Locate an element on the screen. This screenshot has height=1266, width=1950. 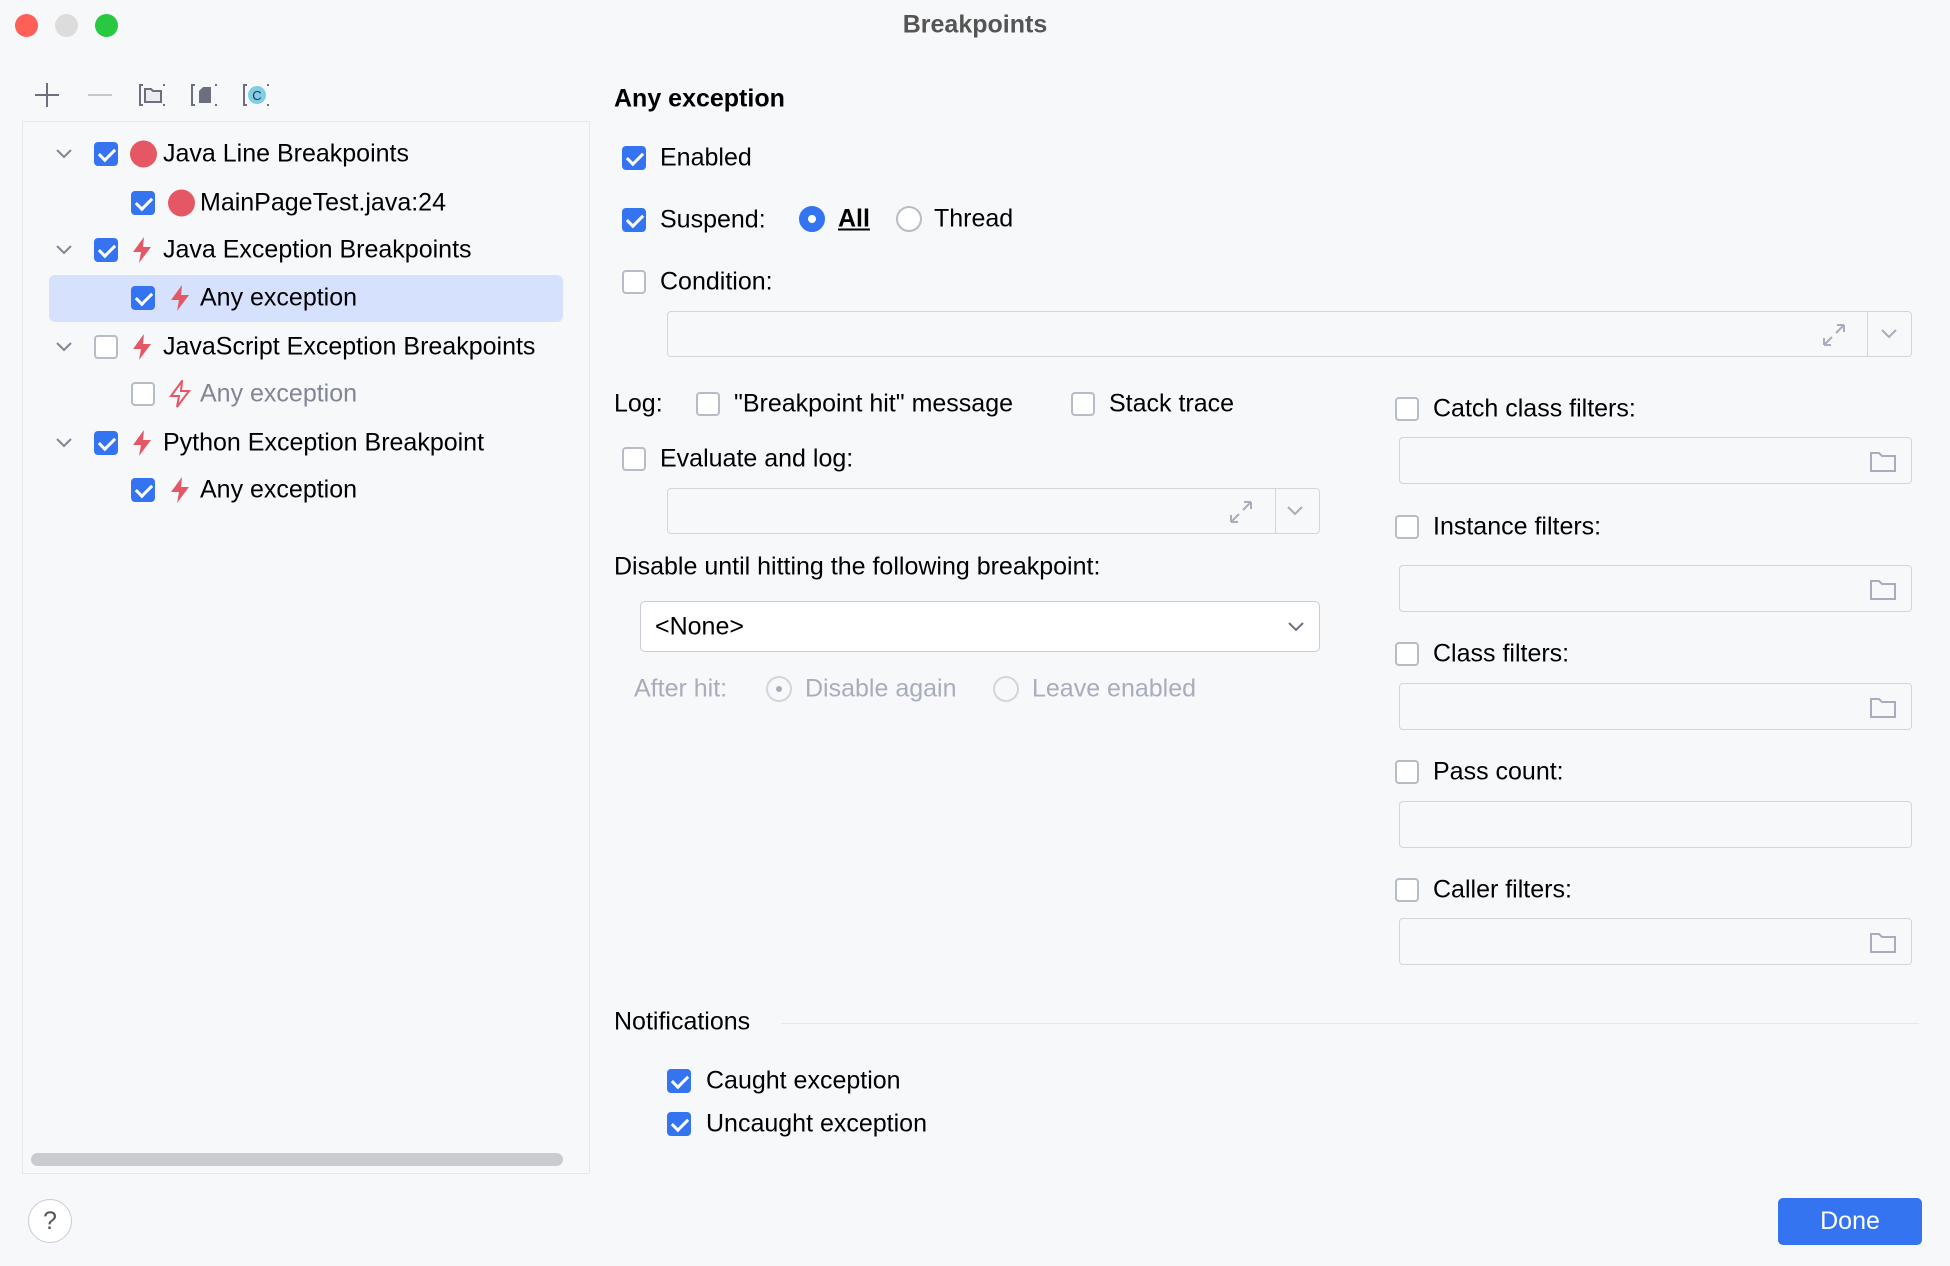
caller-filters-label: Caller filters: is located at coordinates (1502, 889).